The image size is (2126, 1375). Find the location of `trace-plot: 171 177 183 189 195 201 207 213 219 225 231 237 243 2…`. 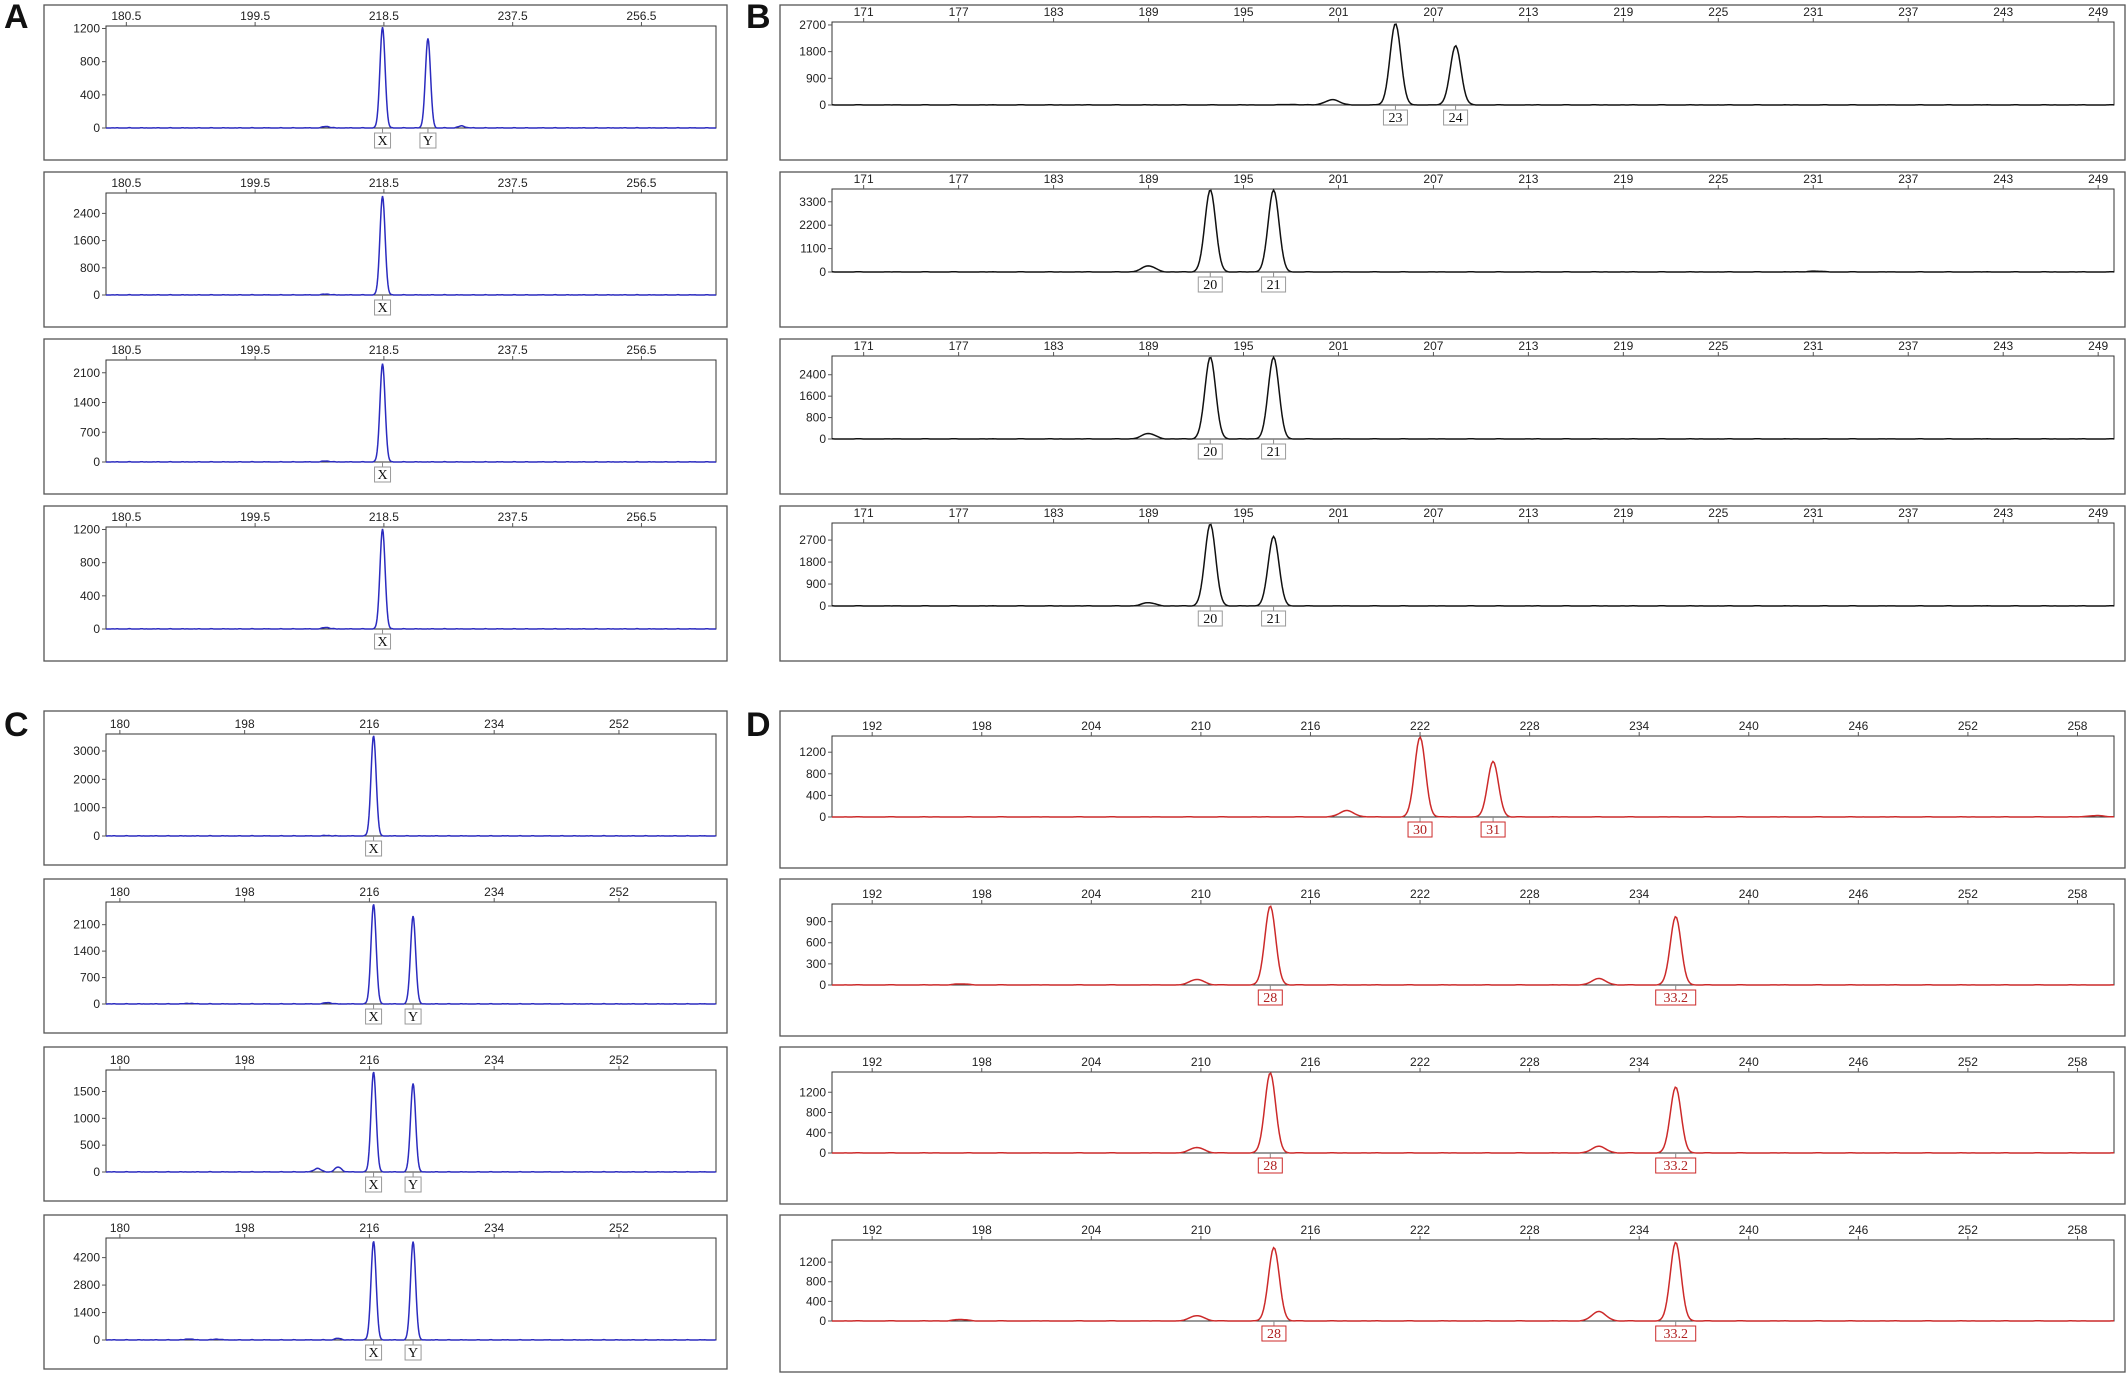

trace-plot: 171 177 183 189 195 201 207 213 219 225 231 237 243 2… is located at coordinates (1452, 583).